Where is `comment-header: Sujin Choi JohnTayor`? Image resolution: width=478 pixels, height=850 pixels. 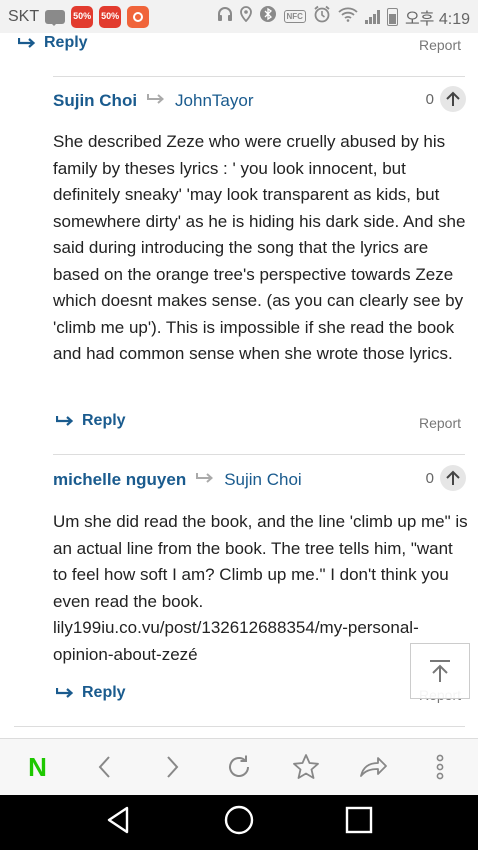 comment-header: Sujin Choi JohnTayor is located at coordinates (153, 101).